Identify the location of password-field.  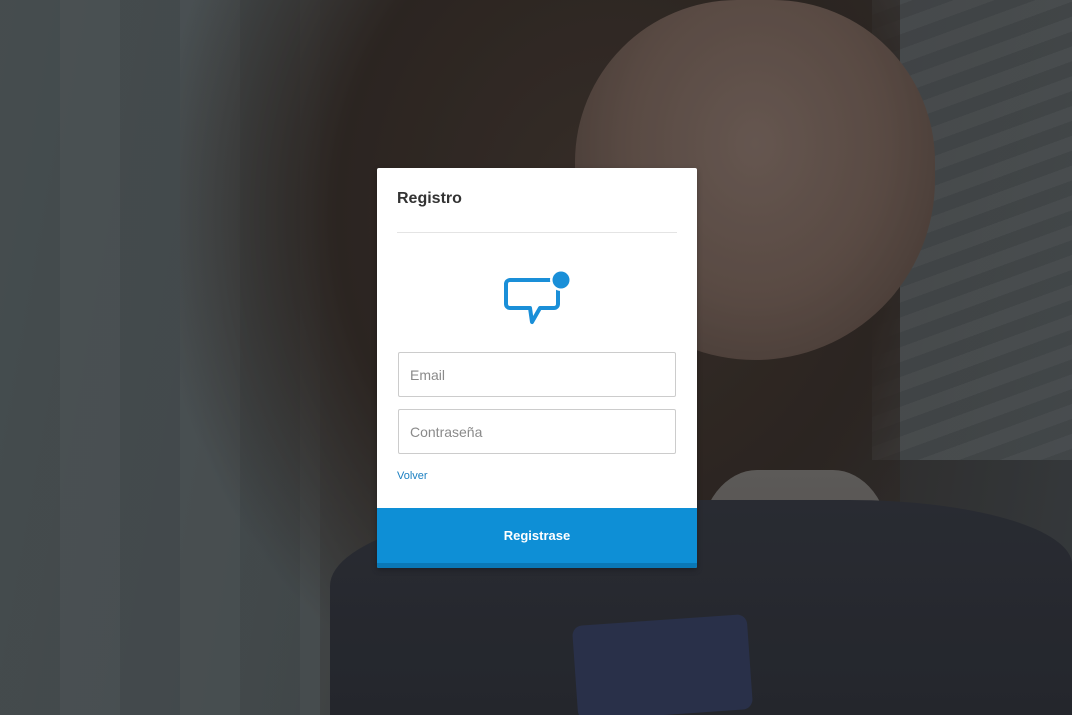
(537, 431).